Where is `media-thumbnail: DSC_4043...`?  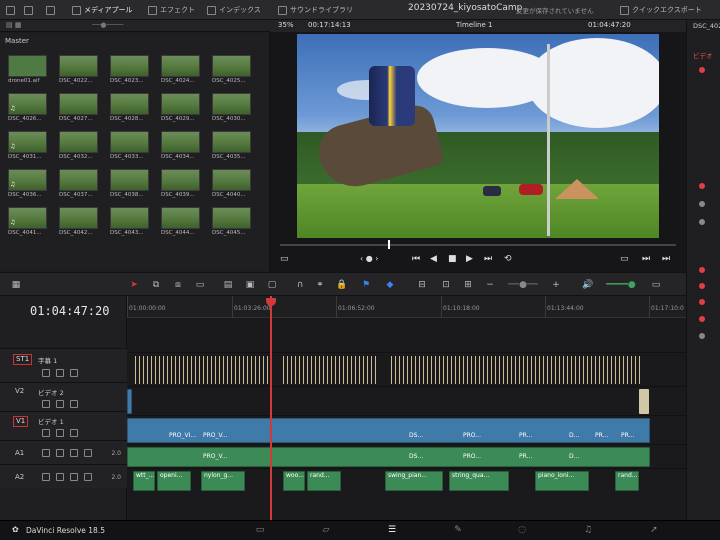 media-thumbnail: DSC_4043... is located at coordinates (129, 222).